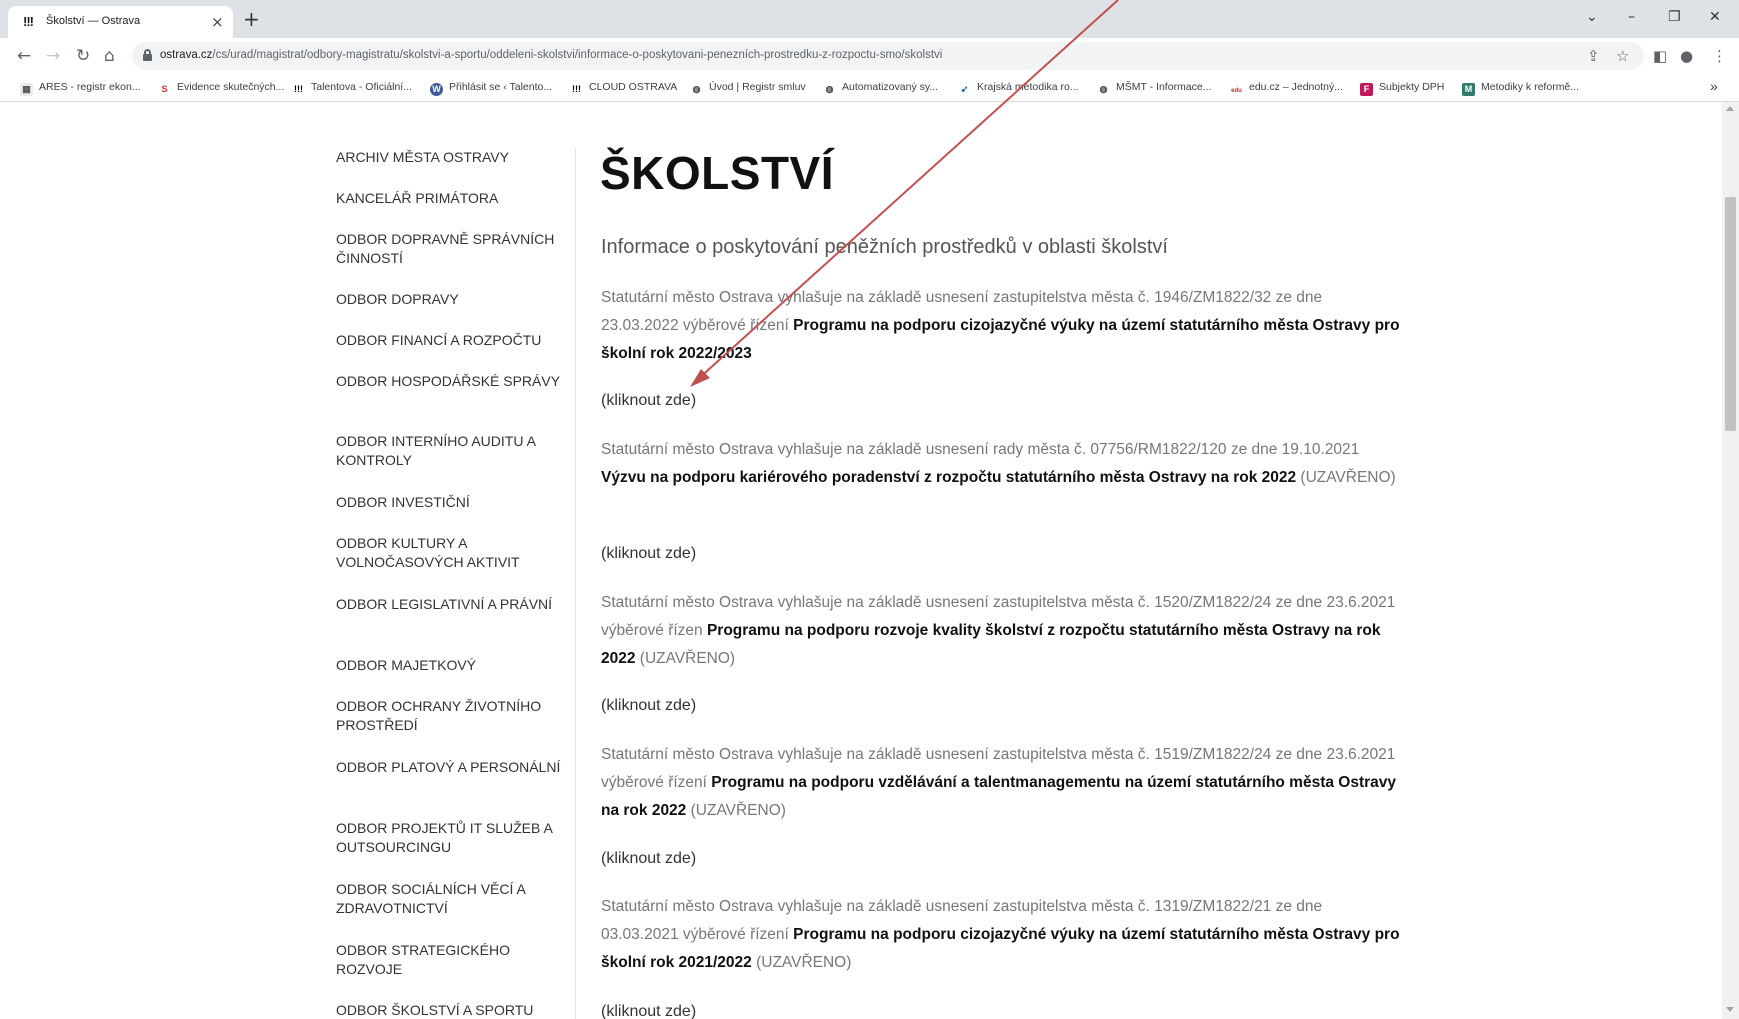 The height and width of the screenshot is (1019, 1739). What do you see at coordinates (451, 299) in the screenshot?
I see `sidebar-item-dopravy: ODBOR DOPRAVY` at bounding box center [451, 299].